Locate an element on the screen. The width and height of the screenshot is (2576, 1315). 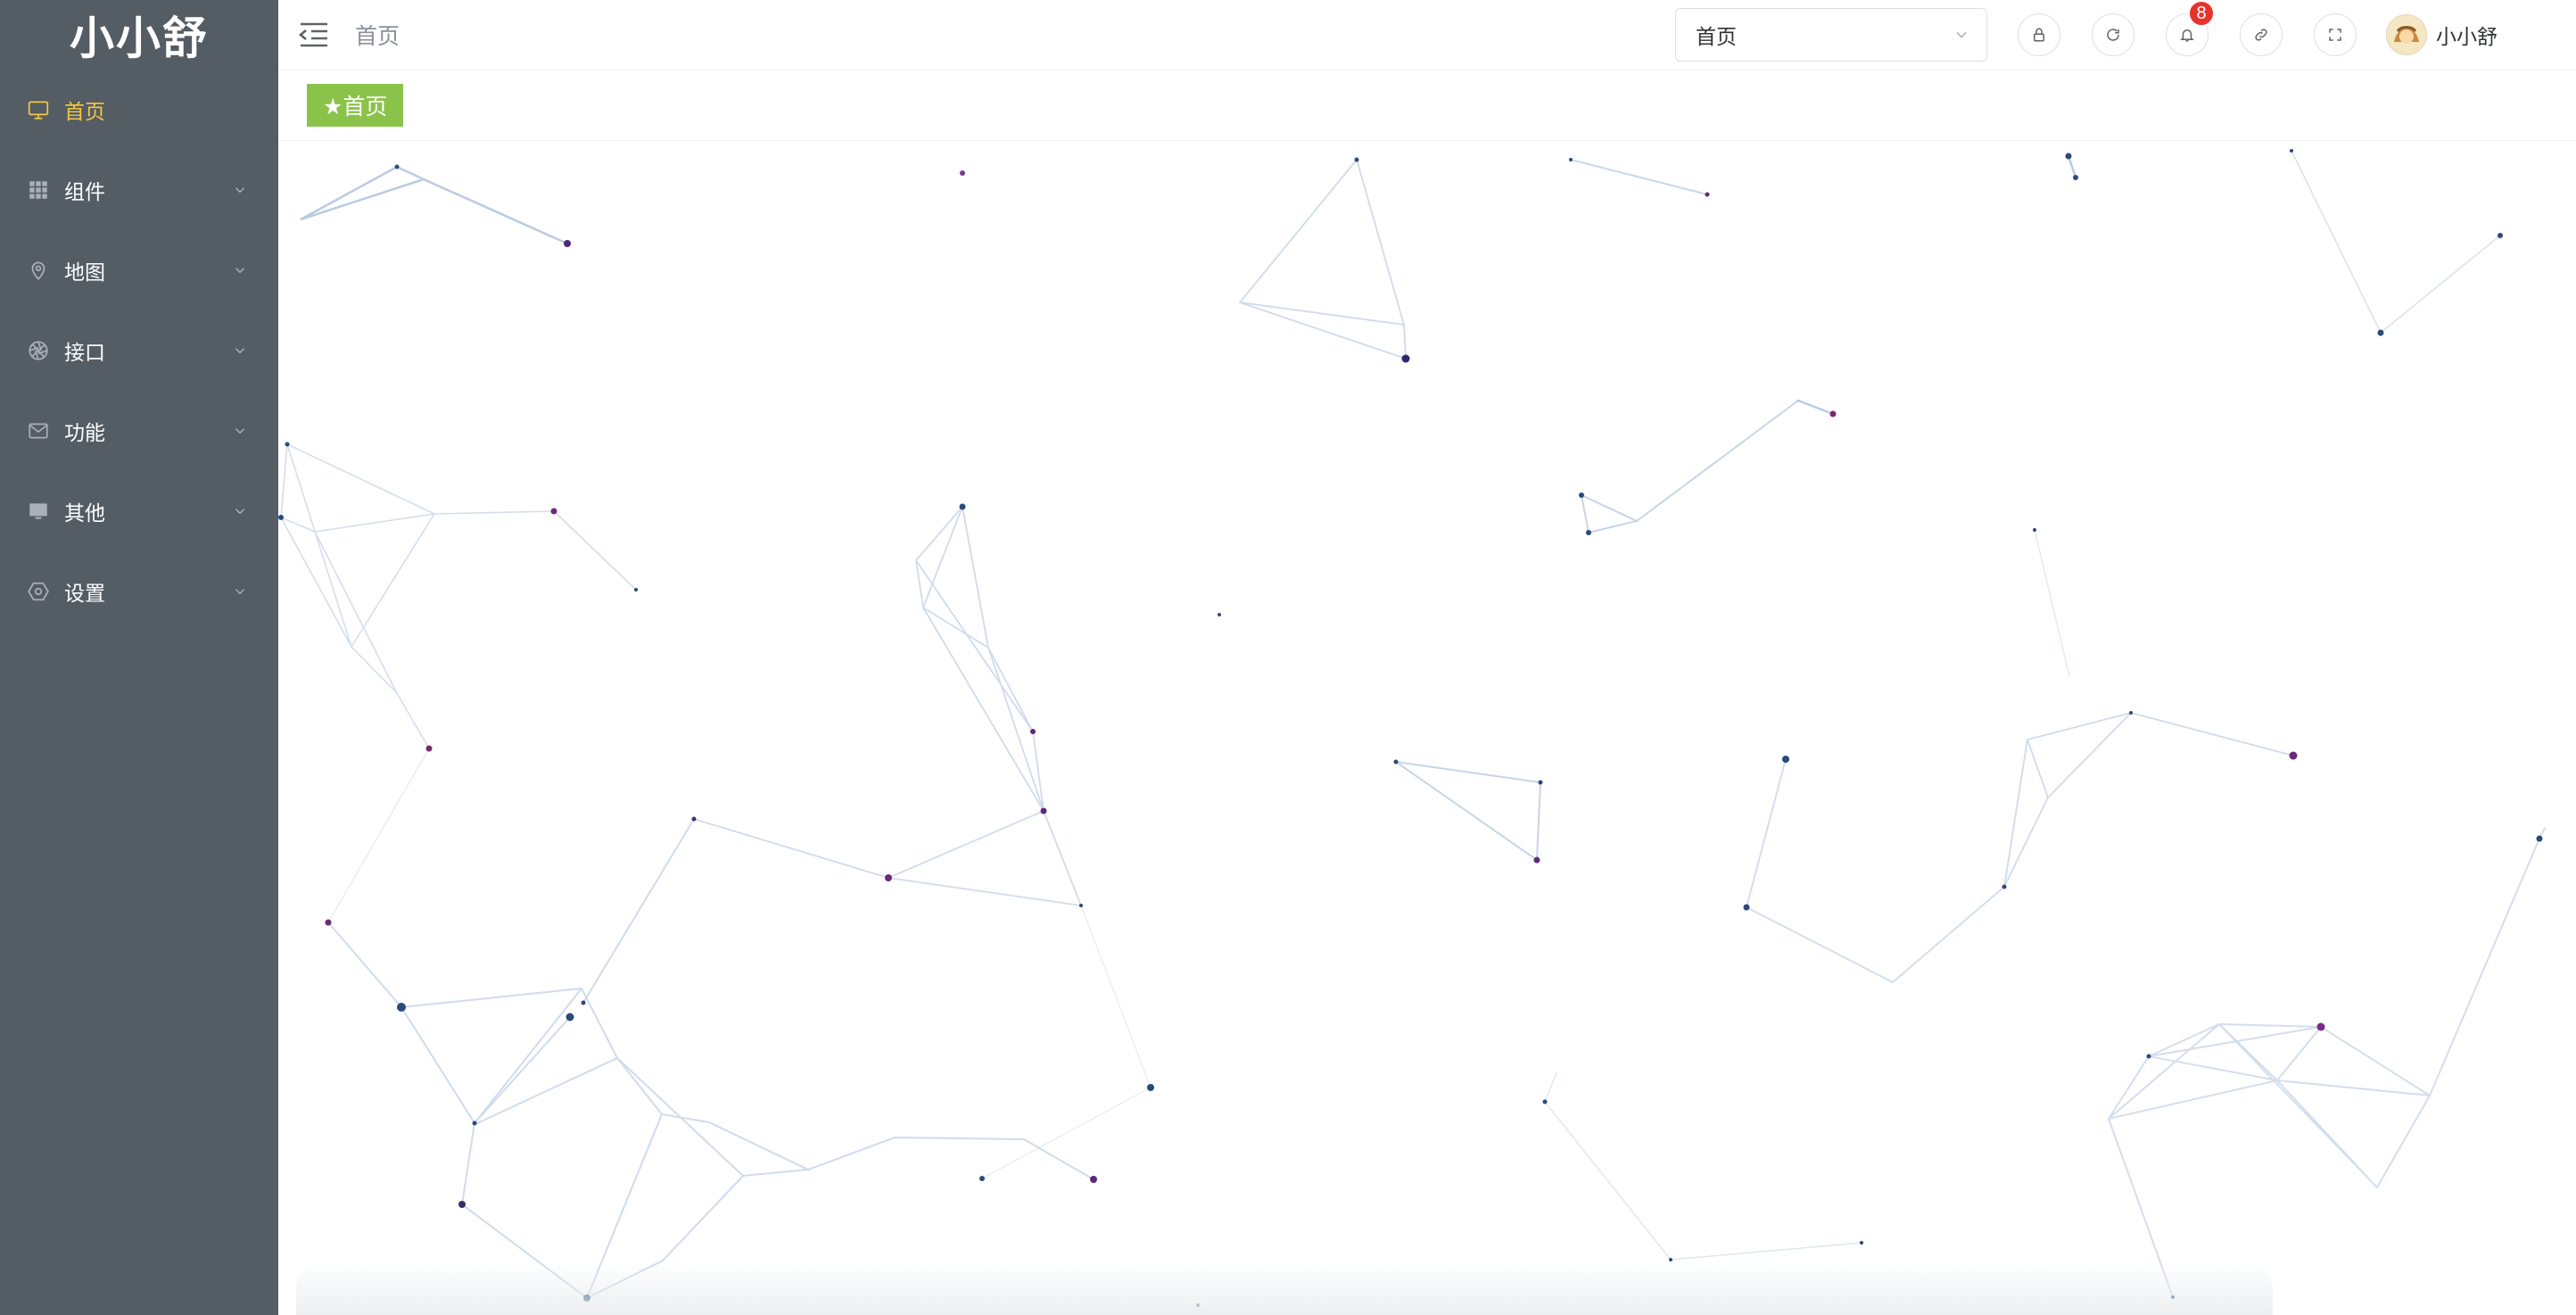
user-menu: 小小舒 is located at coordinates (2442, 34).